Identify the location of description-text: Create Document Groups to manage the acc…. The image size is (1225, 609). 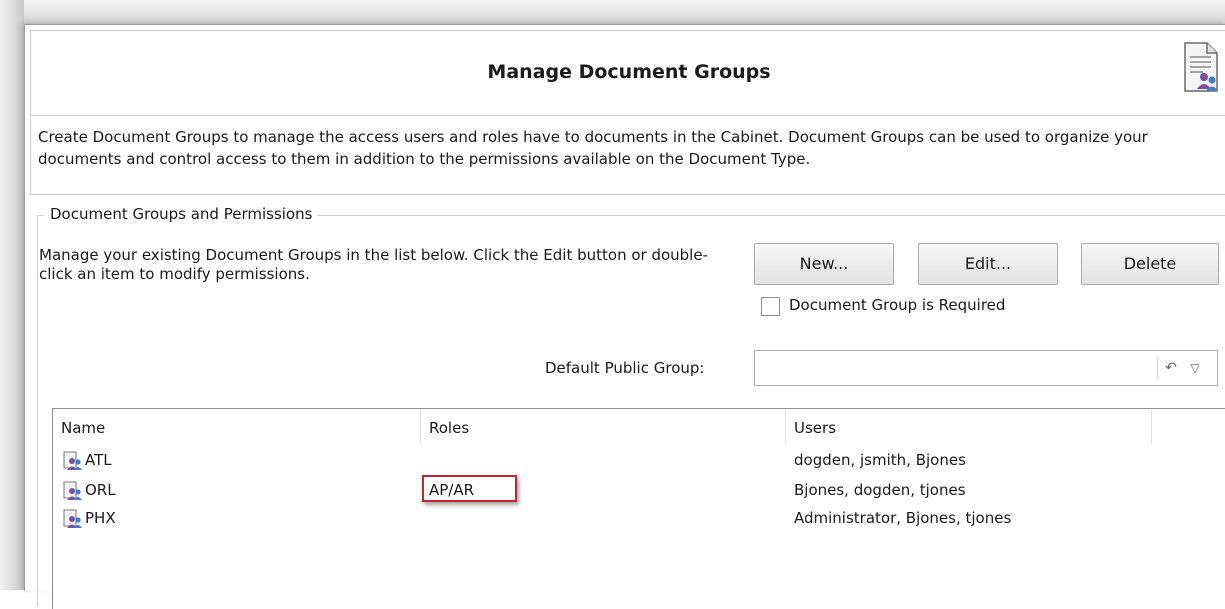
(593, 148).